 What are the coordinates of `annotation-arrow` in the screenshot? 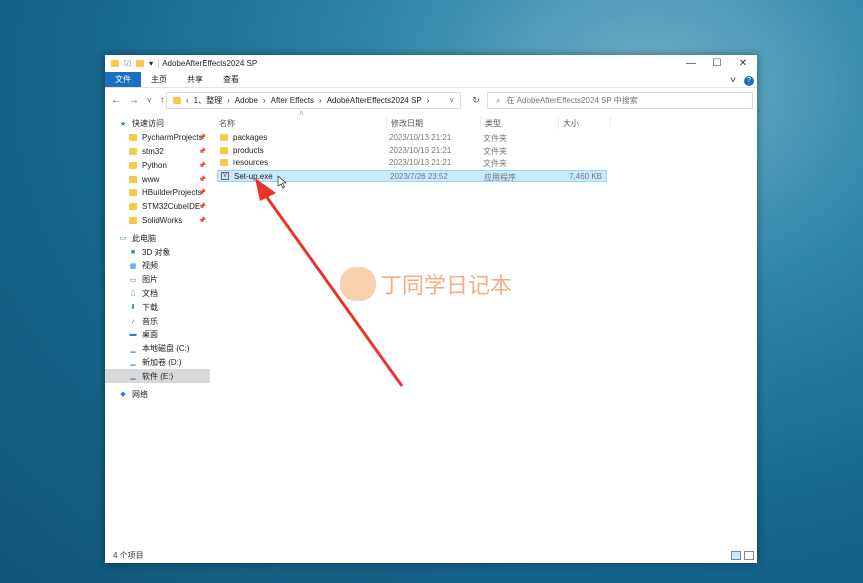 It's located at (329, 281).